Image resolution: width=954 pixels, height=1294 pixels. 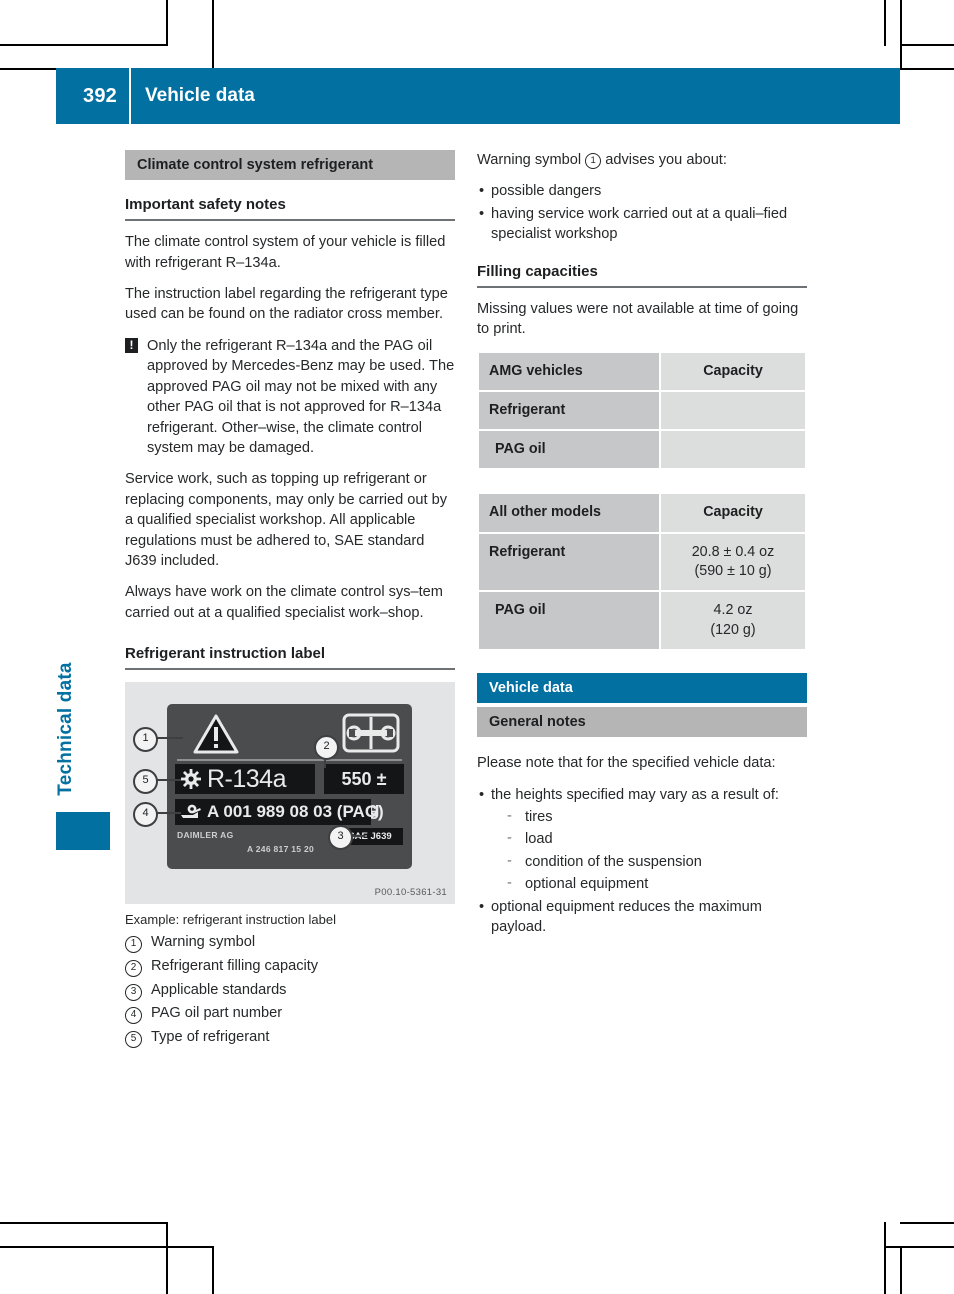 What do you see at coordinates (642, 688) in the screenshot?
I see `section-heading-vehicle-data: Vehicle data` at bounding box center [642, 688].